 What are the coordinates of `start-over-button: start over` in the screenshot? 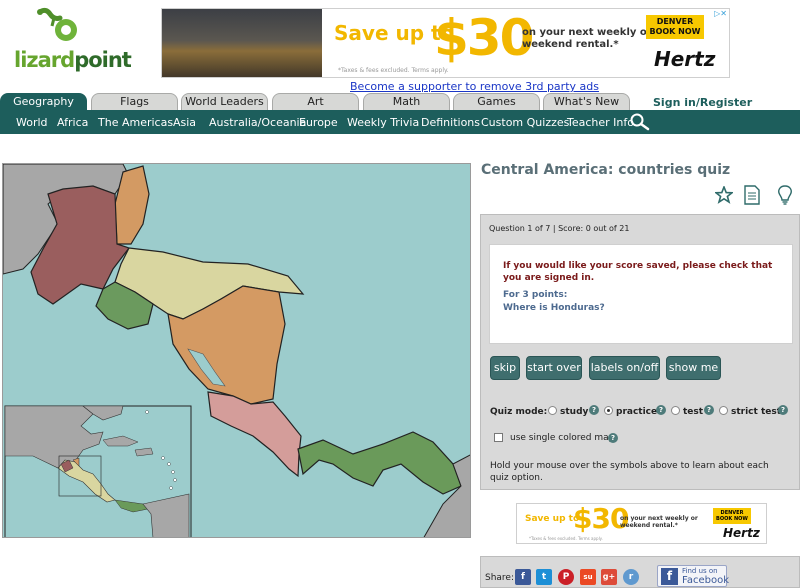 It's located at (554, 368).